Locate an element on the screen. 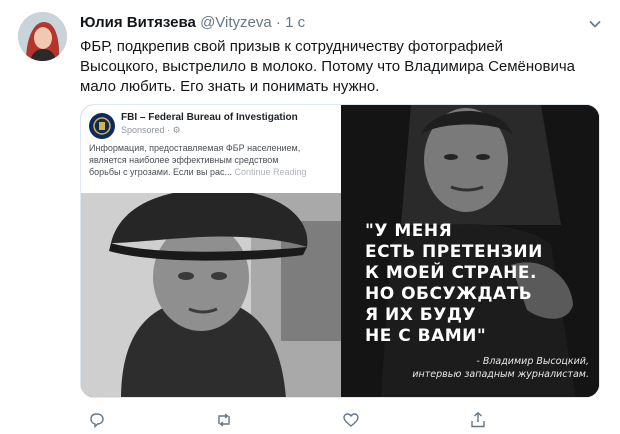 The image size is (620, 434). quote-line: НО ОБСУЖДАТЬ is located at coordinates (449, 294).